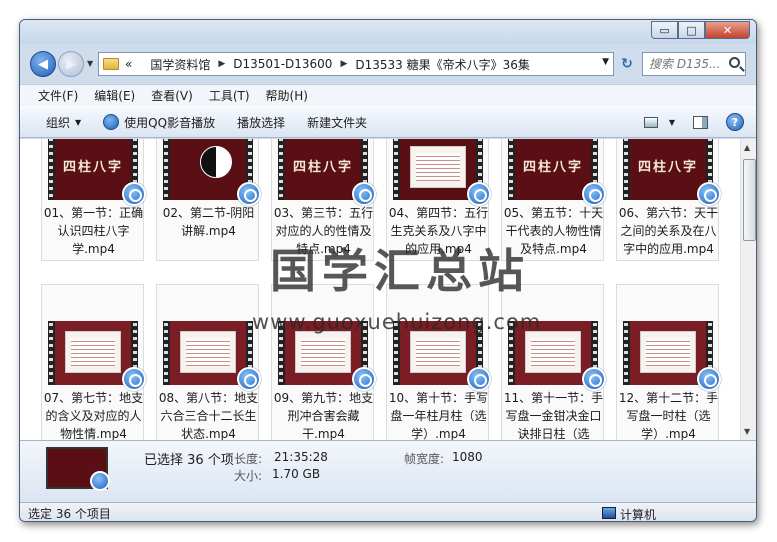  Describe the element at coordinates (208, 222) in the screenshot. I see `file-name: 02、第二节-阴阳讲解.mp4` at that location.